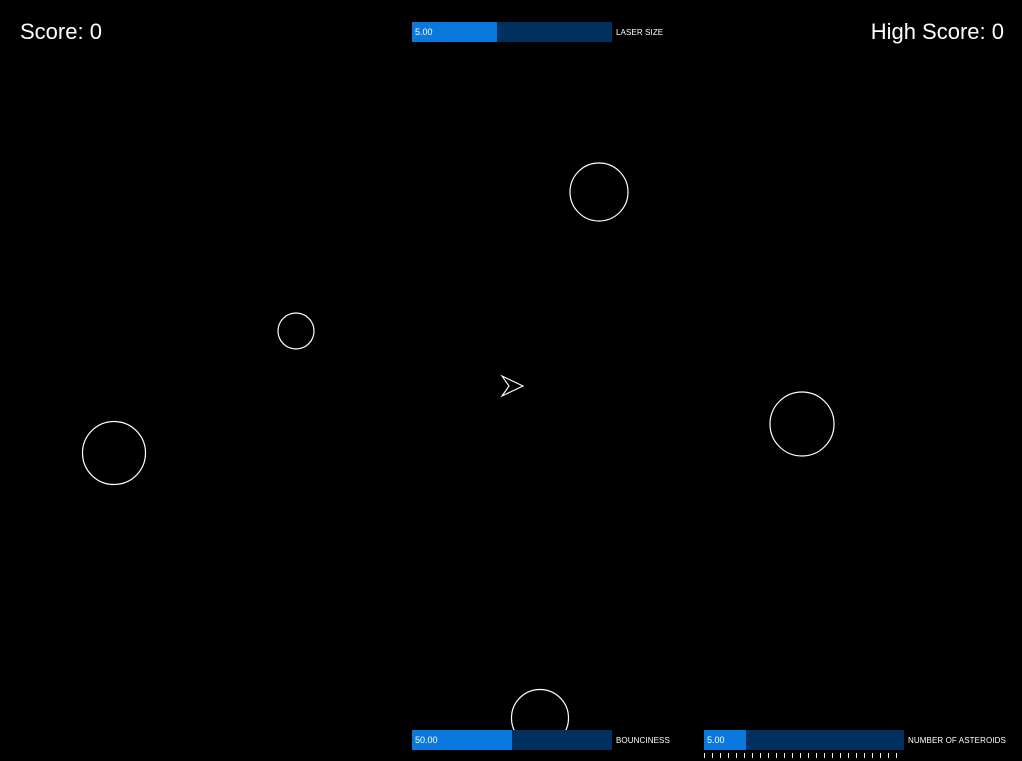  I want to click on asteroid-count-slider: 5.00 NUMBER OF ASTEROIDS, so click(855, 740).